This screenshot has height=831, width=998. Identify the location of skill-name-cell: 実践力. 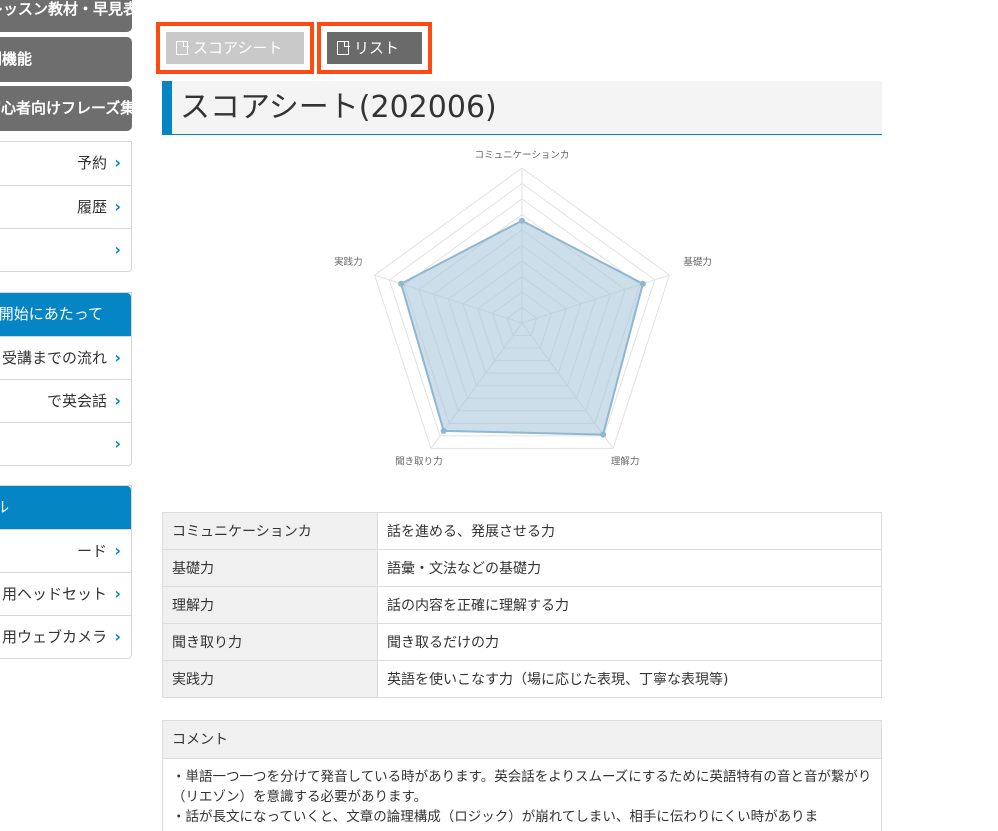
(270, 679).